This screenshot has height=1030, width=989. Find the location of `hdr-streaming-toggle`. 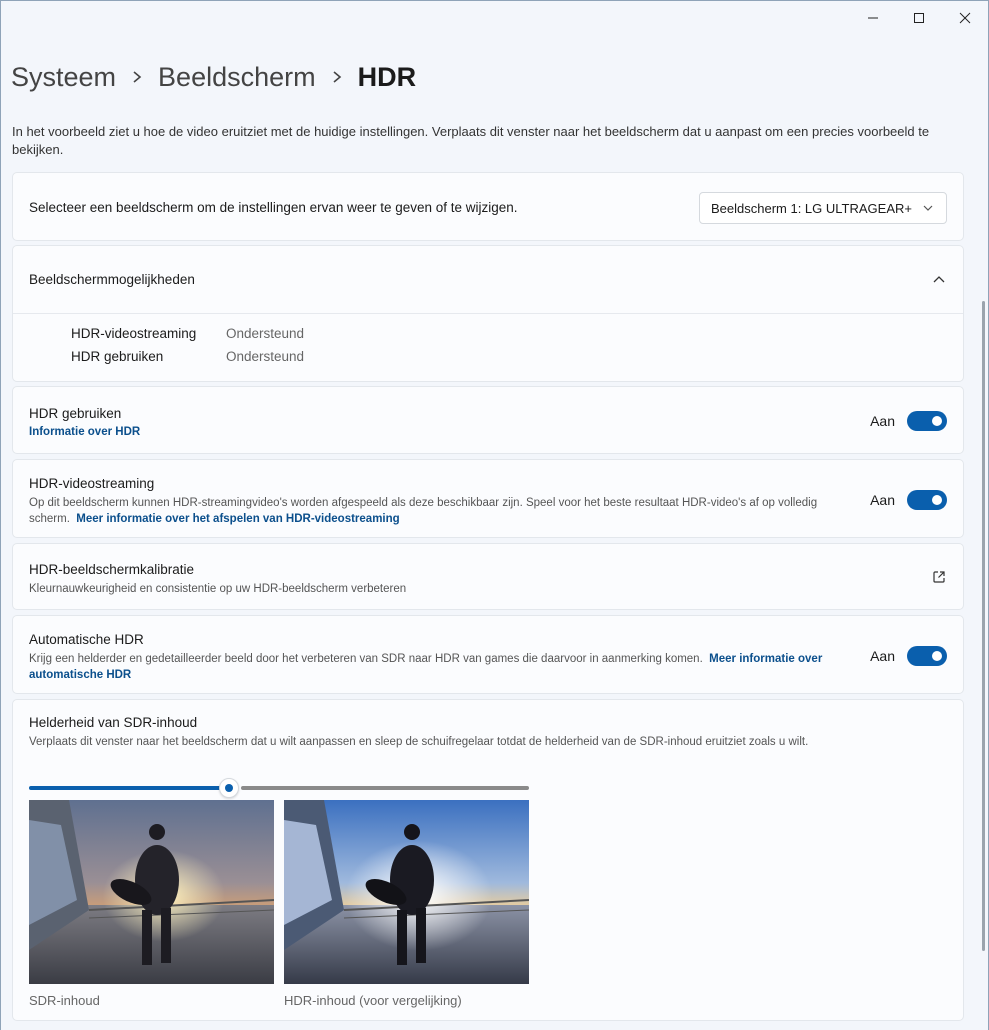

hdr-streaming-toggle is located at coordinates (927, 500).